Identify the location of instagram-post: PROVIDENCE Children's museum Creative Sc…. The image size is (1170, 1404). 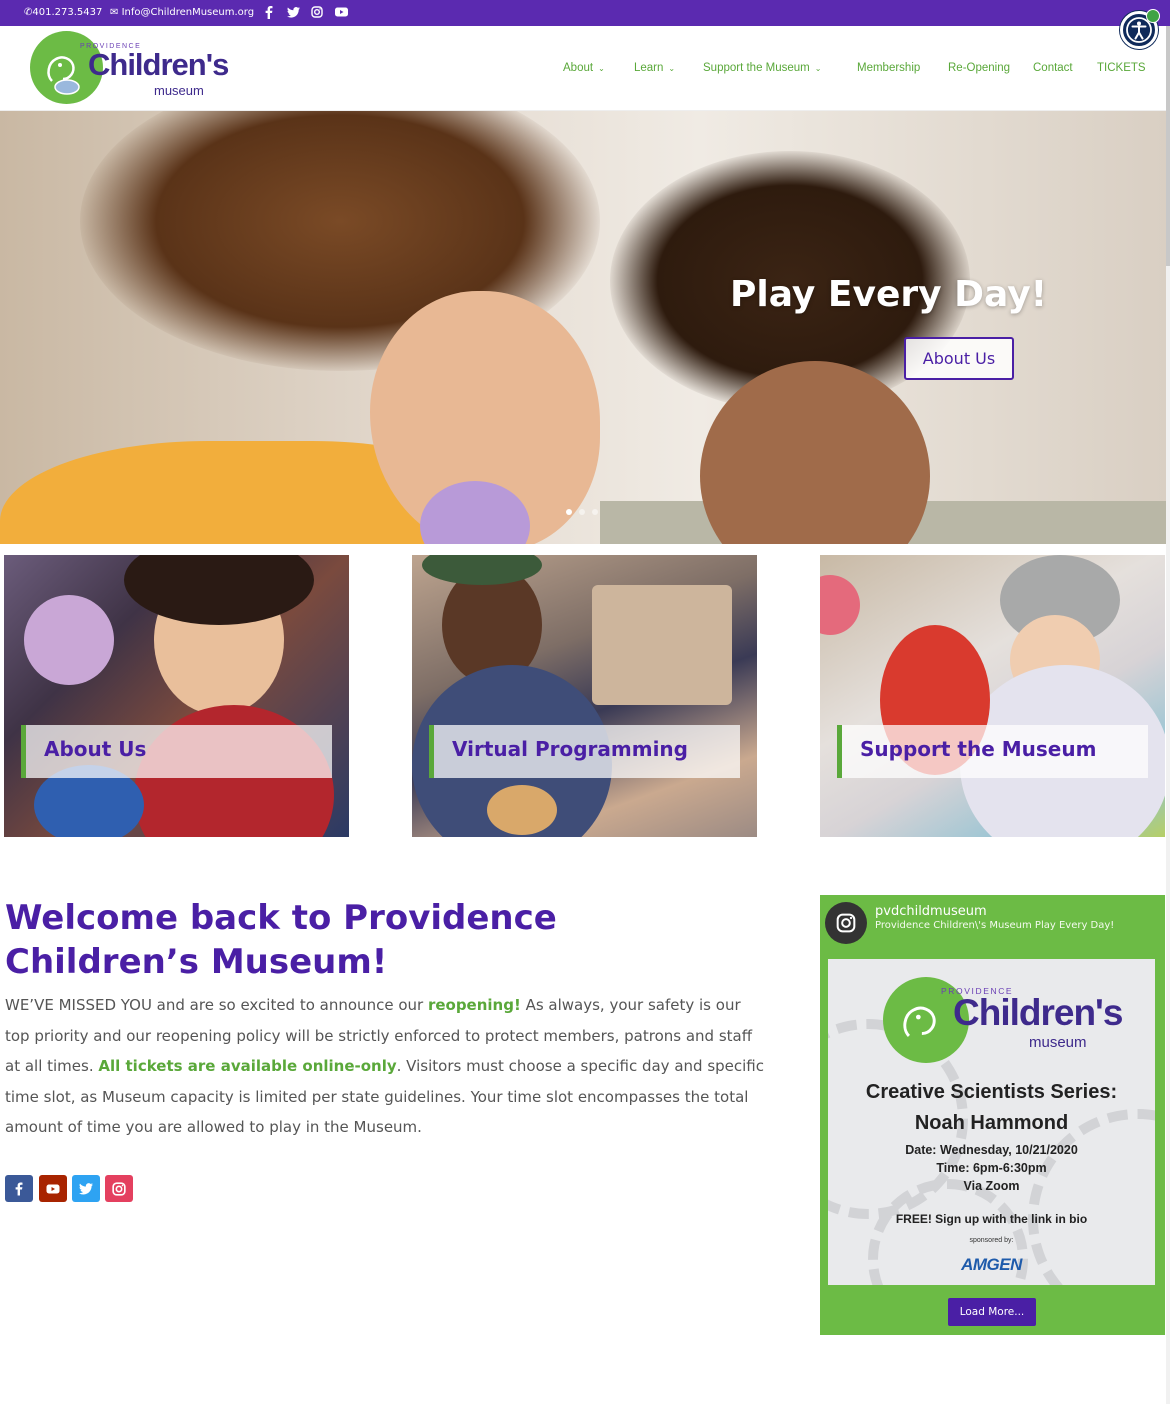
(991, 1122).